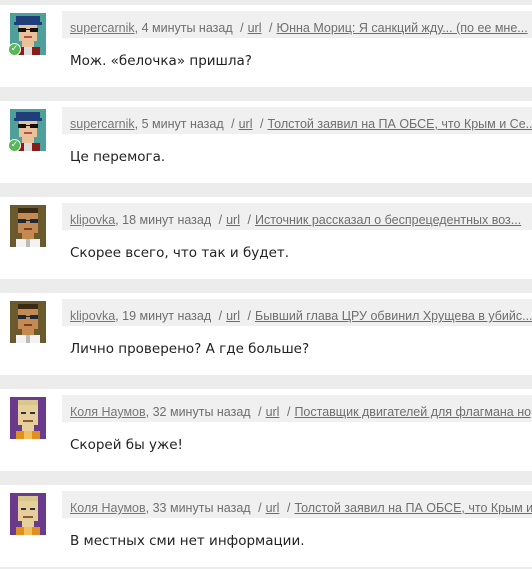 This screenshot has height=569, width=532. I want to click on comment-time: 19 минут назад, so click(167, 316).